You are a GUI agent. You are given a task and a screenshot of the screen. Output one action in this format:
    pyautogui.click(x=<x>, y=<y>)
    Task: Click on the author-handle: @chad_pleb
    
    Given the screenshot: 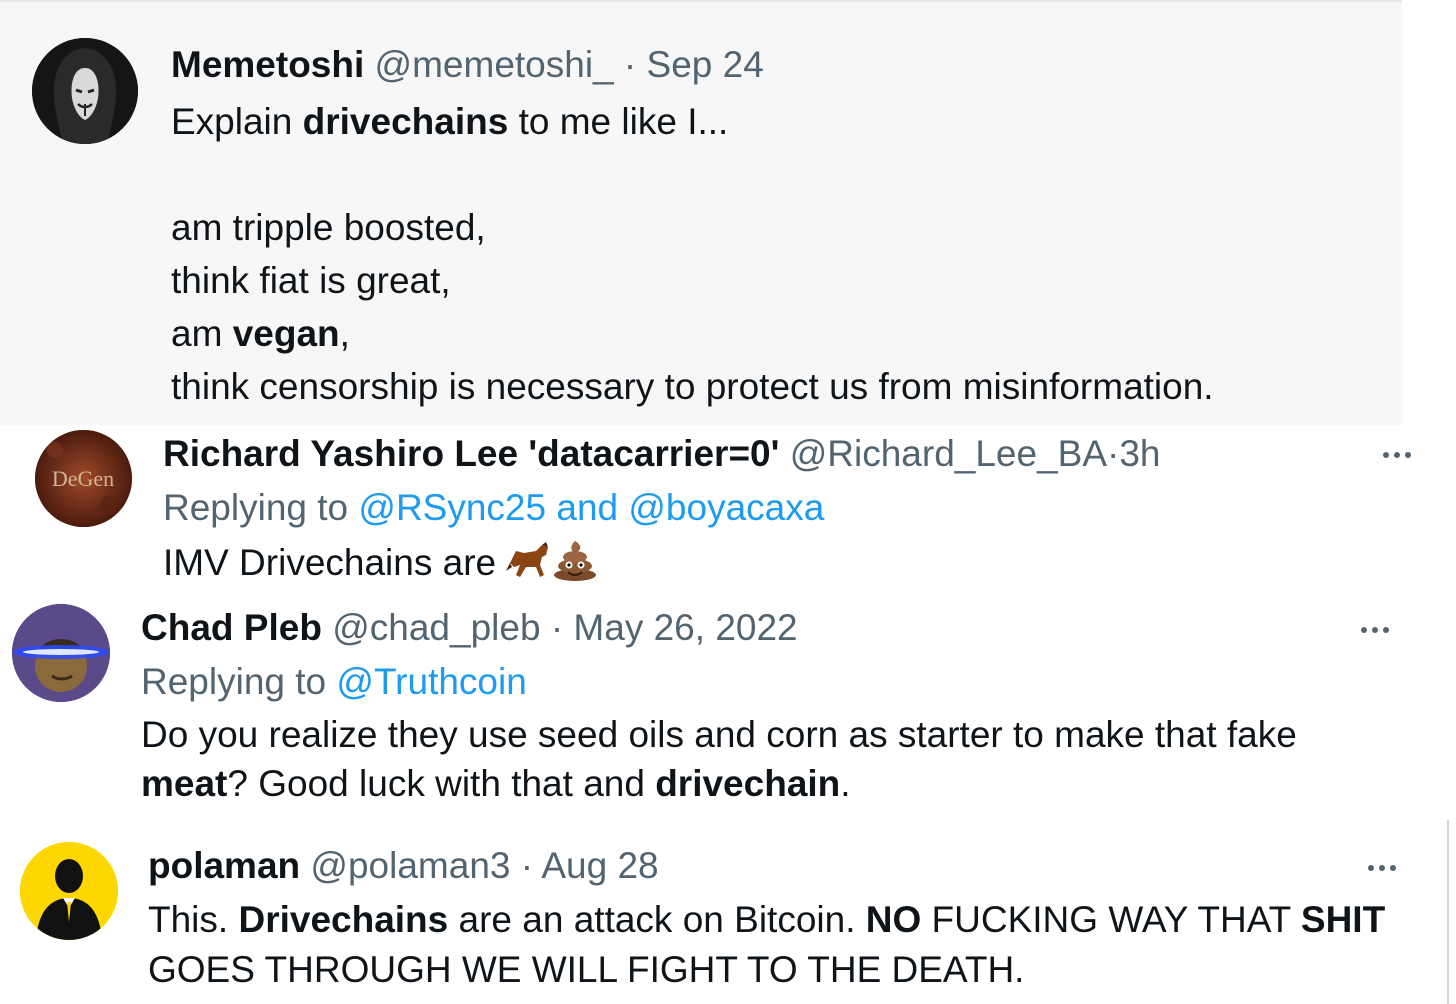 What is the action you would take?
    pyautogui.click(x=436, y=627)
    